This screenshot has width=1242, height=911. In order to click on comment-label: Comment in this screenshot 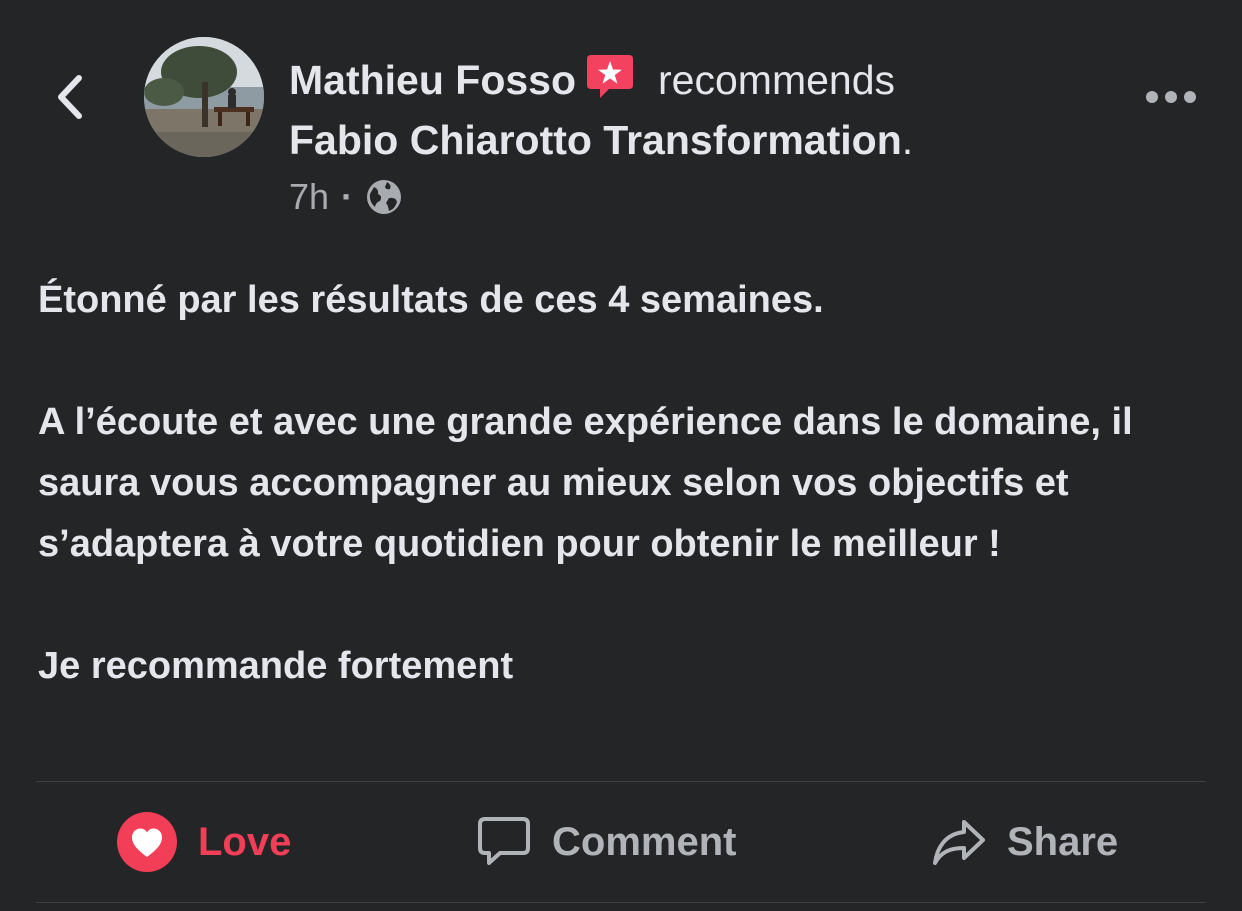, I will do `click(644, 841)`.